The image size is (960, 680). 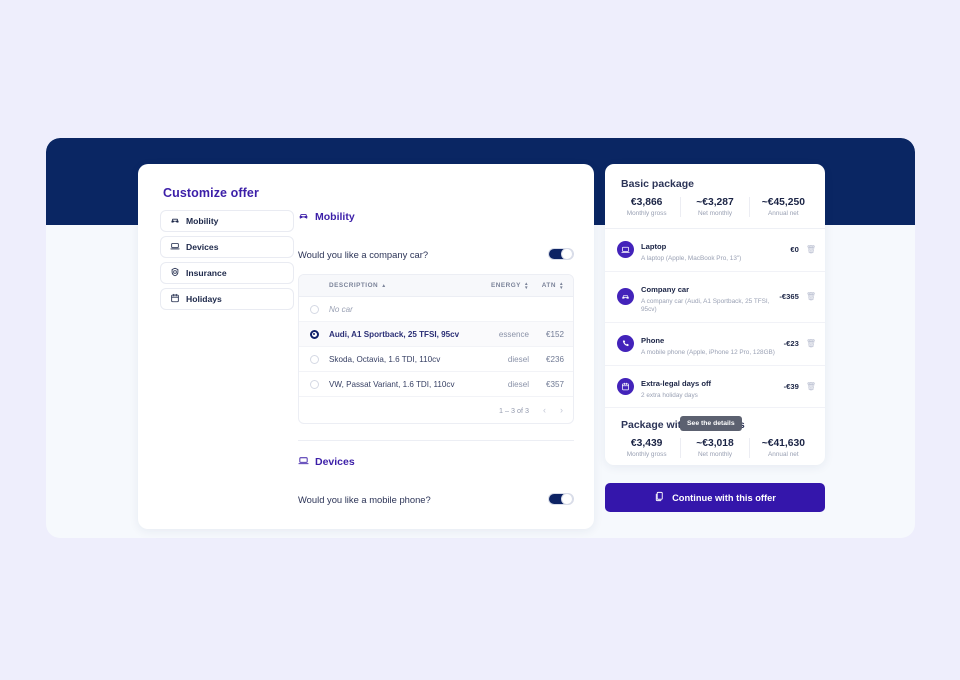 I want to click on sidebar-item-devices: Devices, so click(x=227, y=247).